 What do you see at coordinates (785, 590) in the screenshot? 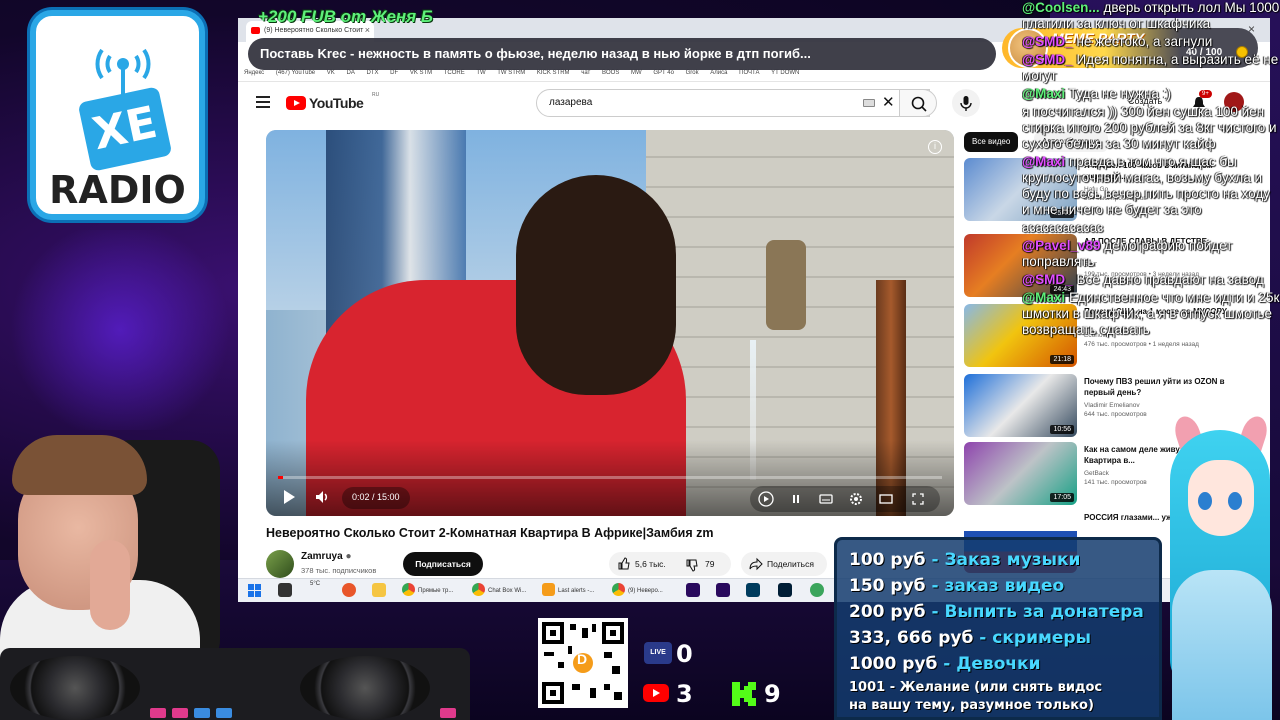
I see `photoshop-icon` at bounding box center [785, 590].